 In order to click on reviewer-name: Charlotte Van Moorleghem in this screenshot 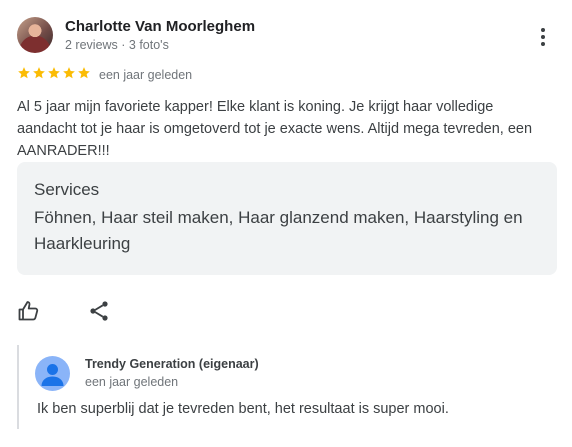, I will do `click(160, 26)`.